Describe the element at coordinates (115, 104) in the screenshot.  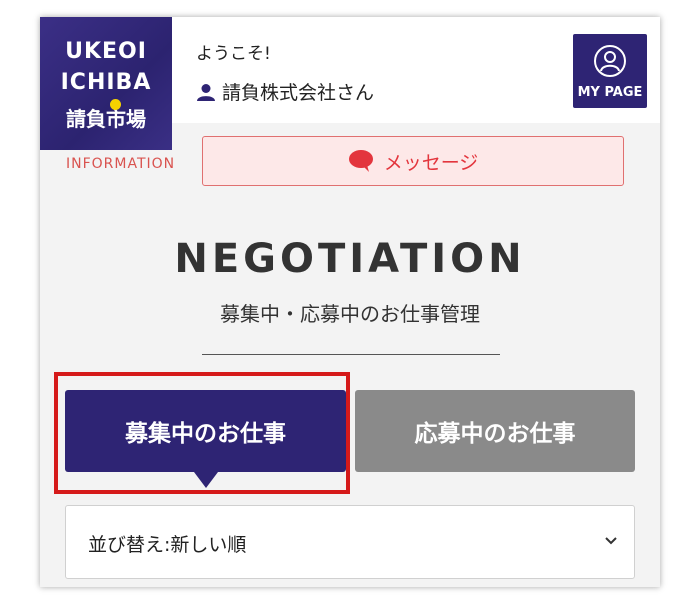
I see `logo-dot` at that location.